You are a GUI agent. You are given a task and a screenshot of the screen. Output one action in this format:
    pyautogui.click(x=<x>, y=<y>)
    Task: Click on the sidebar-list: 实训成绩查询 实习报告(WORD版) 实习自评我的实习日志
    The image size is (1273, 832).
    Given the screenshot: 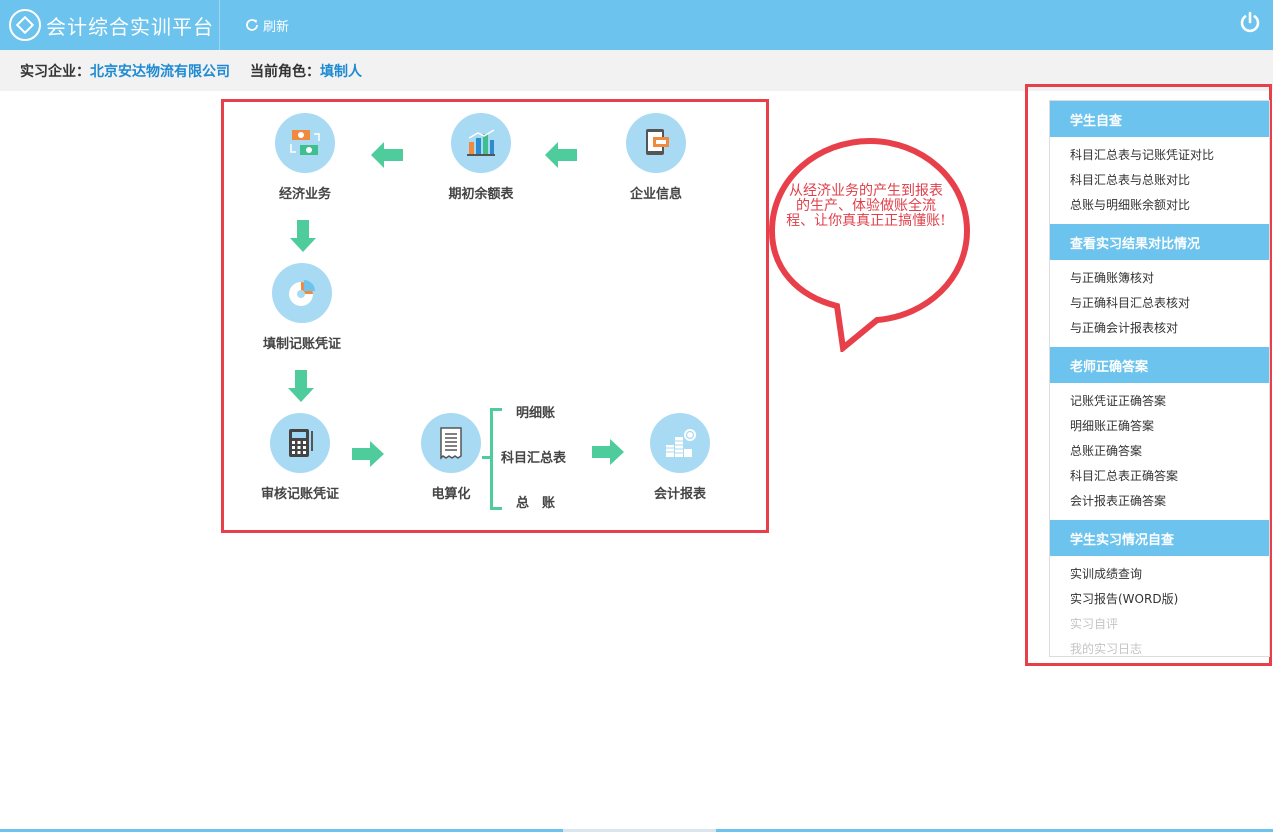 What is the action you would take?
    pyautogui.click(x=1159, y=612)
    